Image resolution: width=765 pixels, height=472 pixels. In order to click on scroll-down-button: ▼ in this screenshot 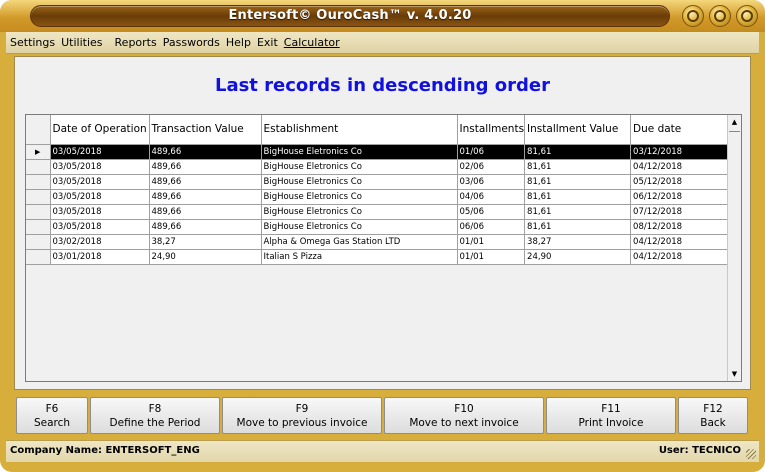, I will do `click(734, 374)`.